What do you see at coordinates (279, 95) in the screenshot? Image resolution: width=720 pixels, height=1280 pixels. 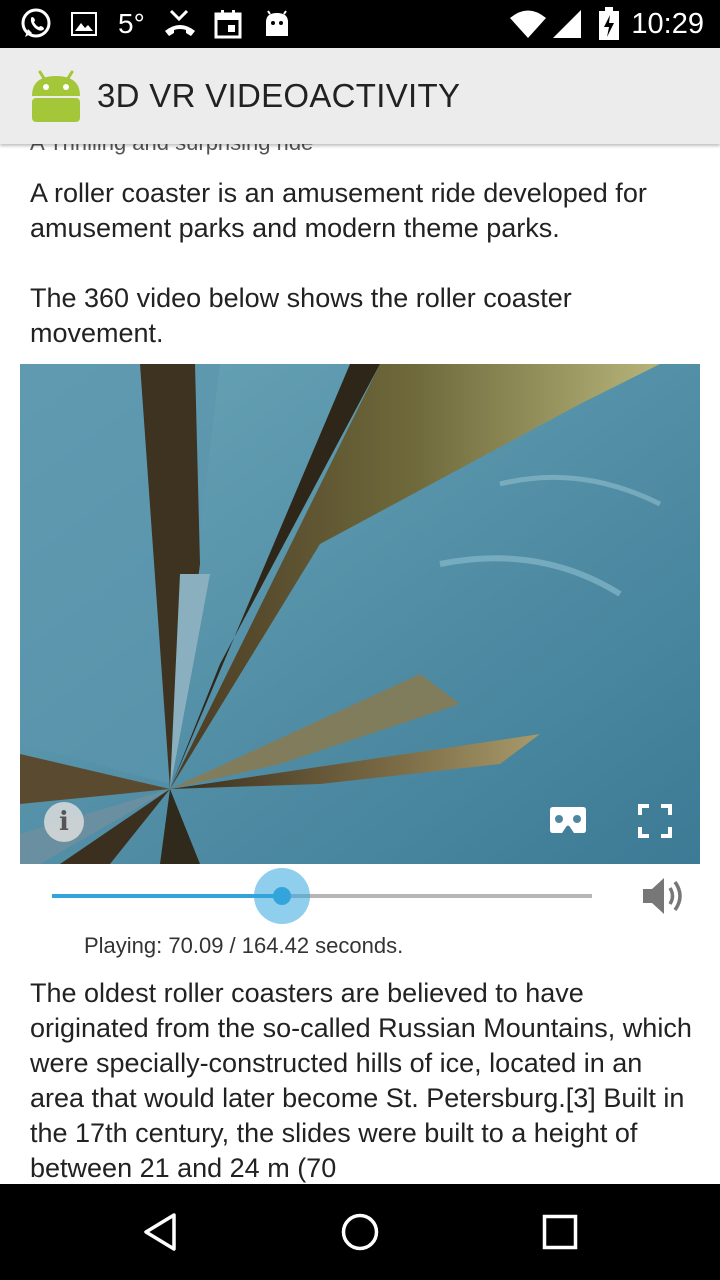 I see `app-title: 3D VR VIDEOACTIVITY` at bounding box center [279, 95].